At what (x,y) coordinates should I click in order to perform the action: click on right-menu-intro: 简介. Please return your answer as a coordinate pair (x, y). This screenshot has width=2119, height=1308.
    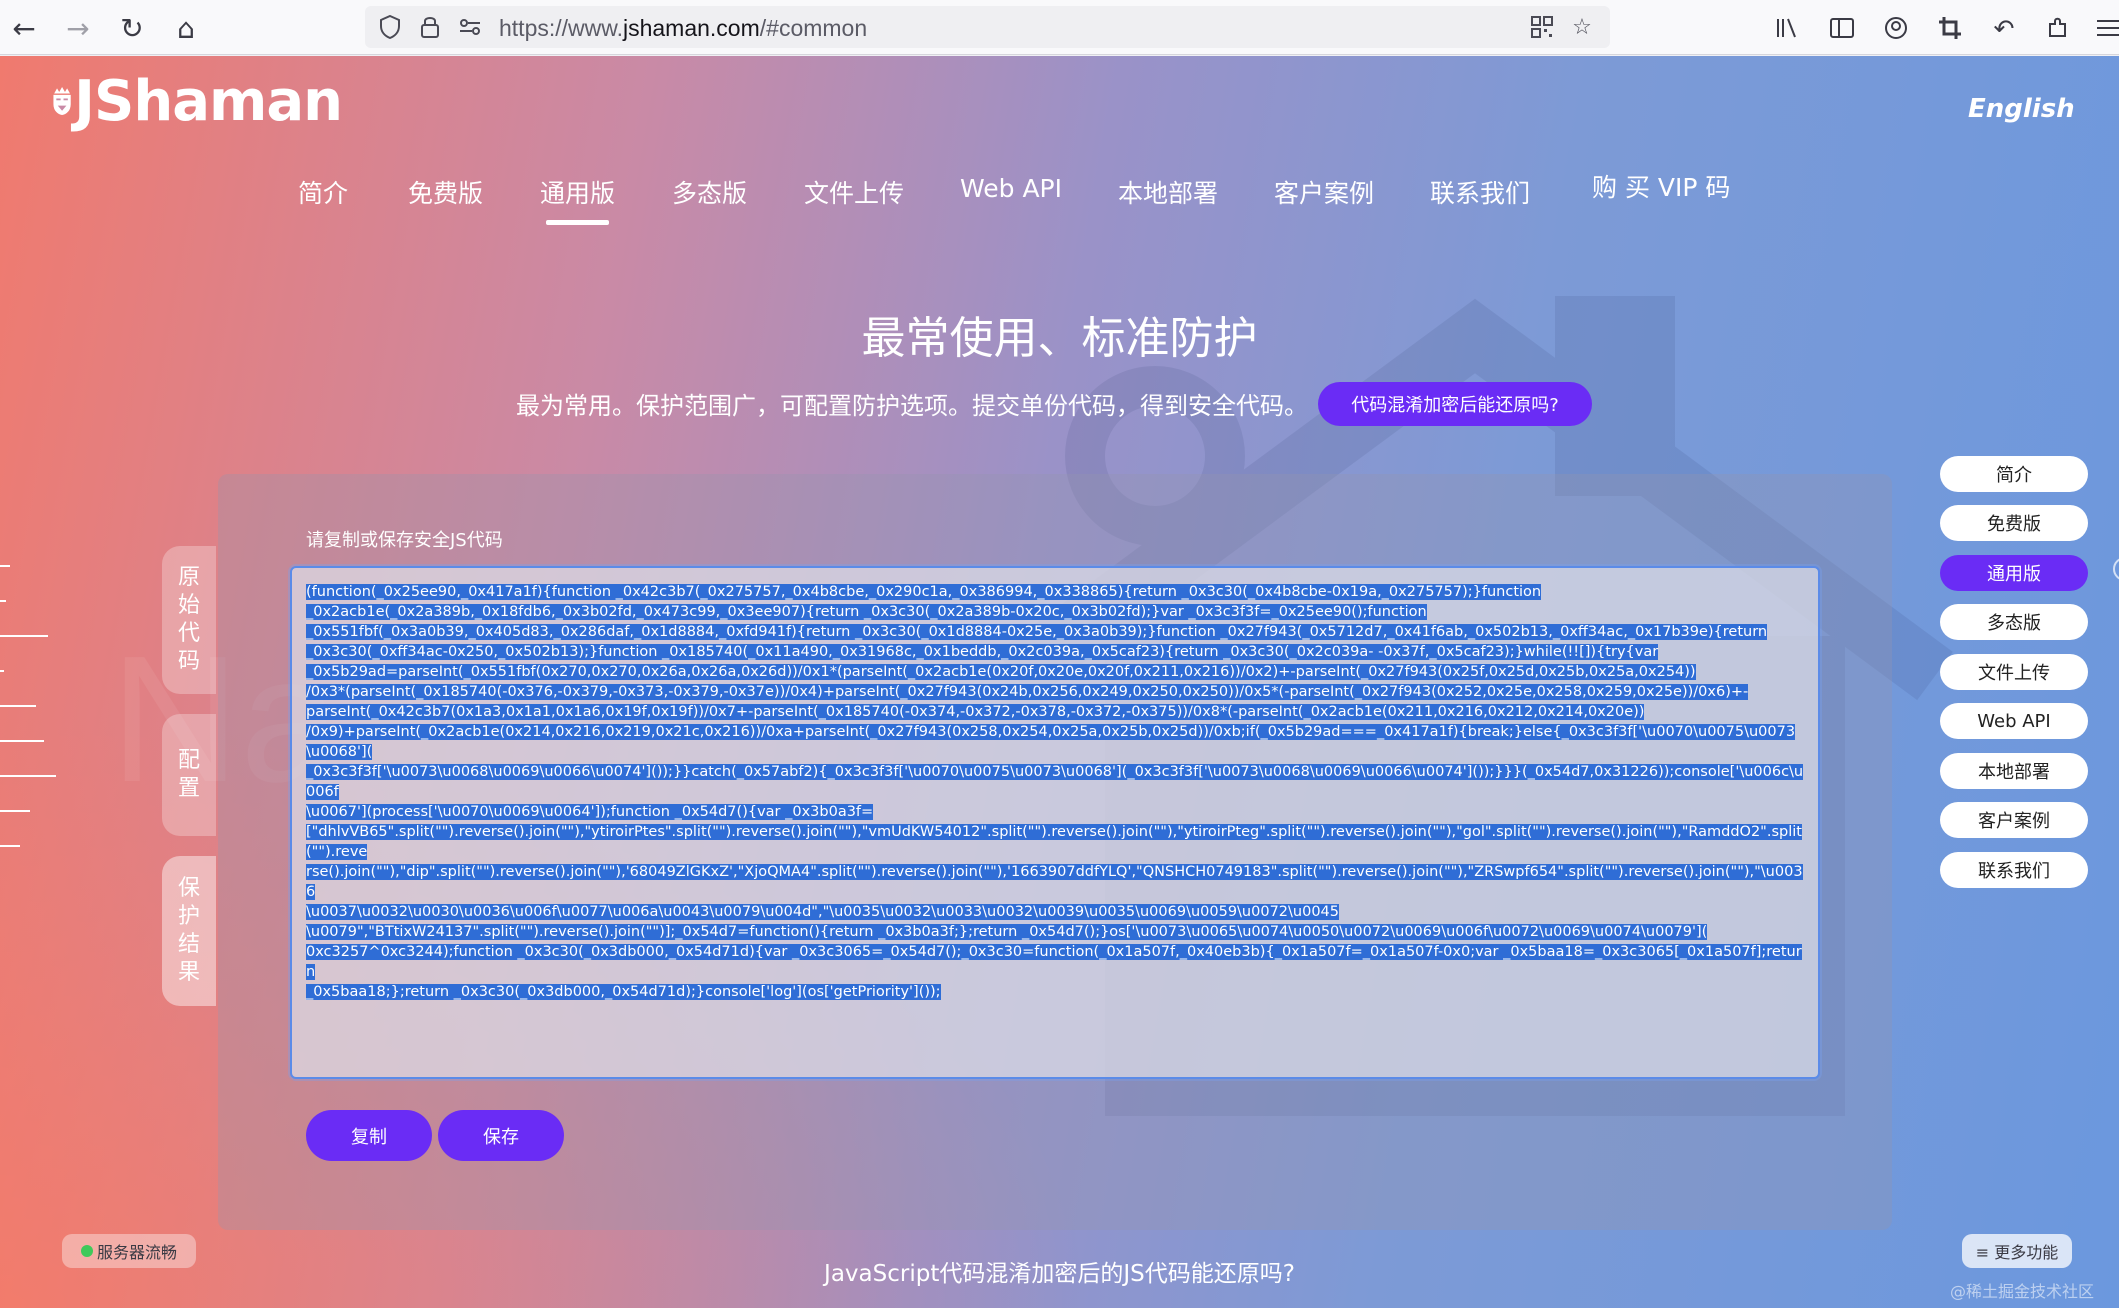
    Looking at the image, I should click on (2014, 474).